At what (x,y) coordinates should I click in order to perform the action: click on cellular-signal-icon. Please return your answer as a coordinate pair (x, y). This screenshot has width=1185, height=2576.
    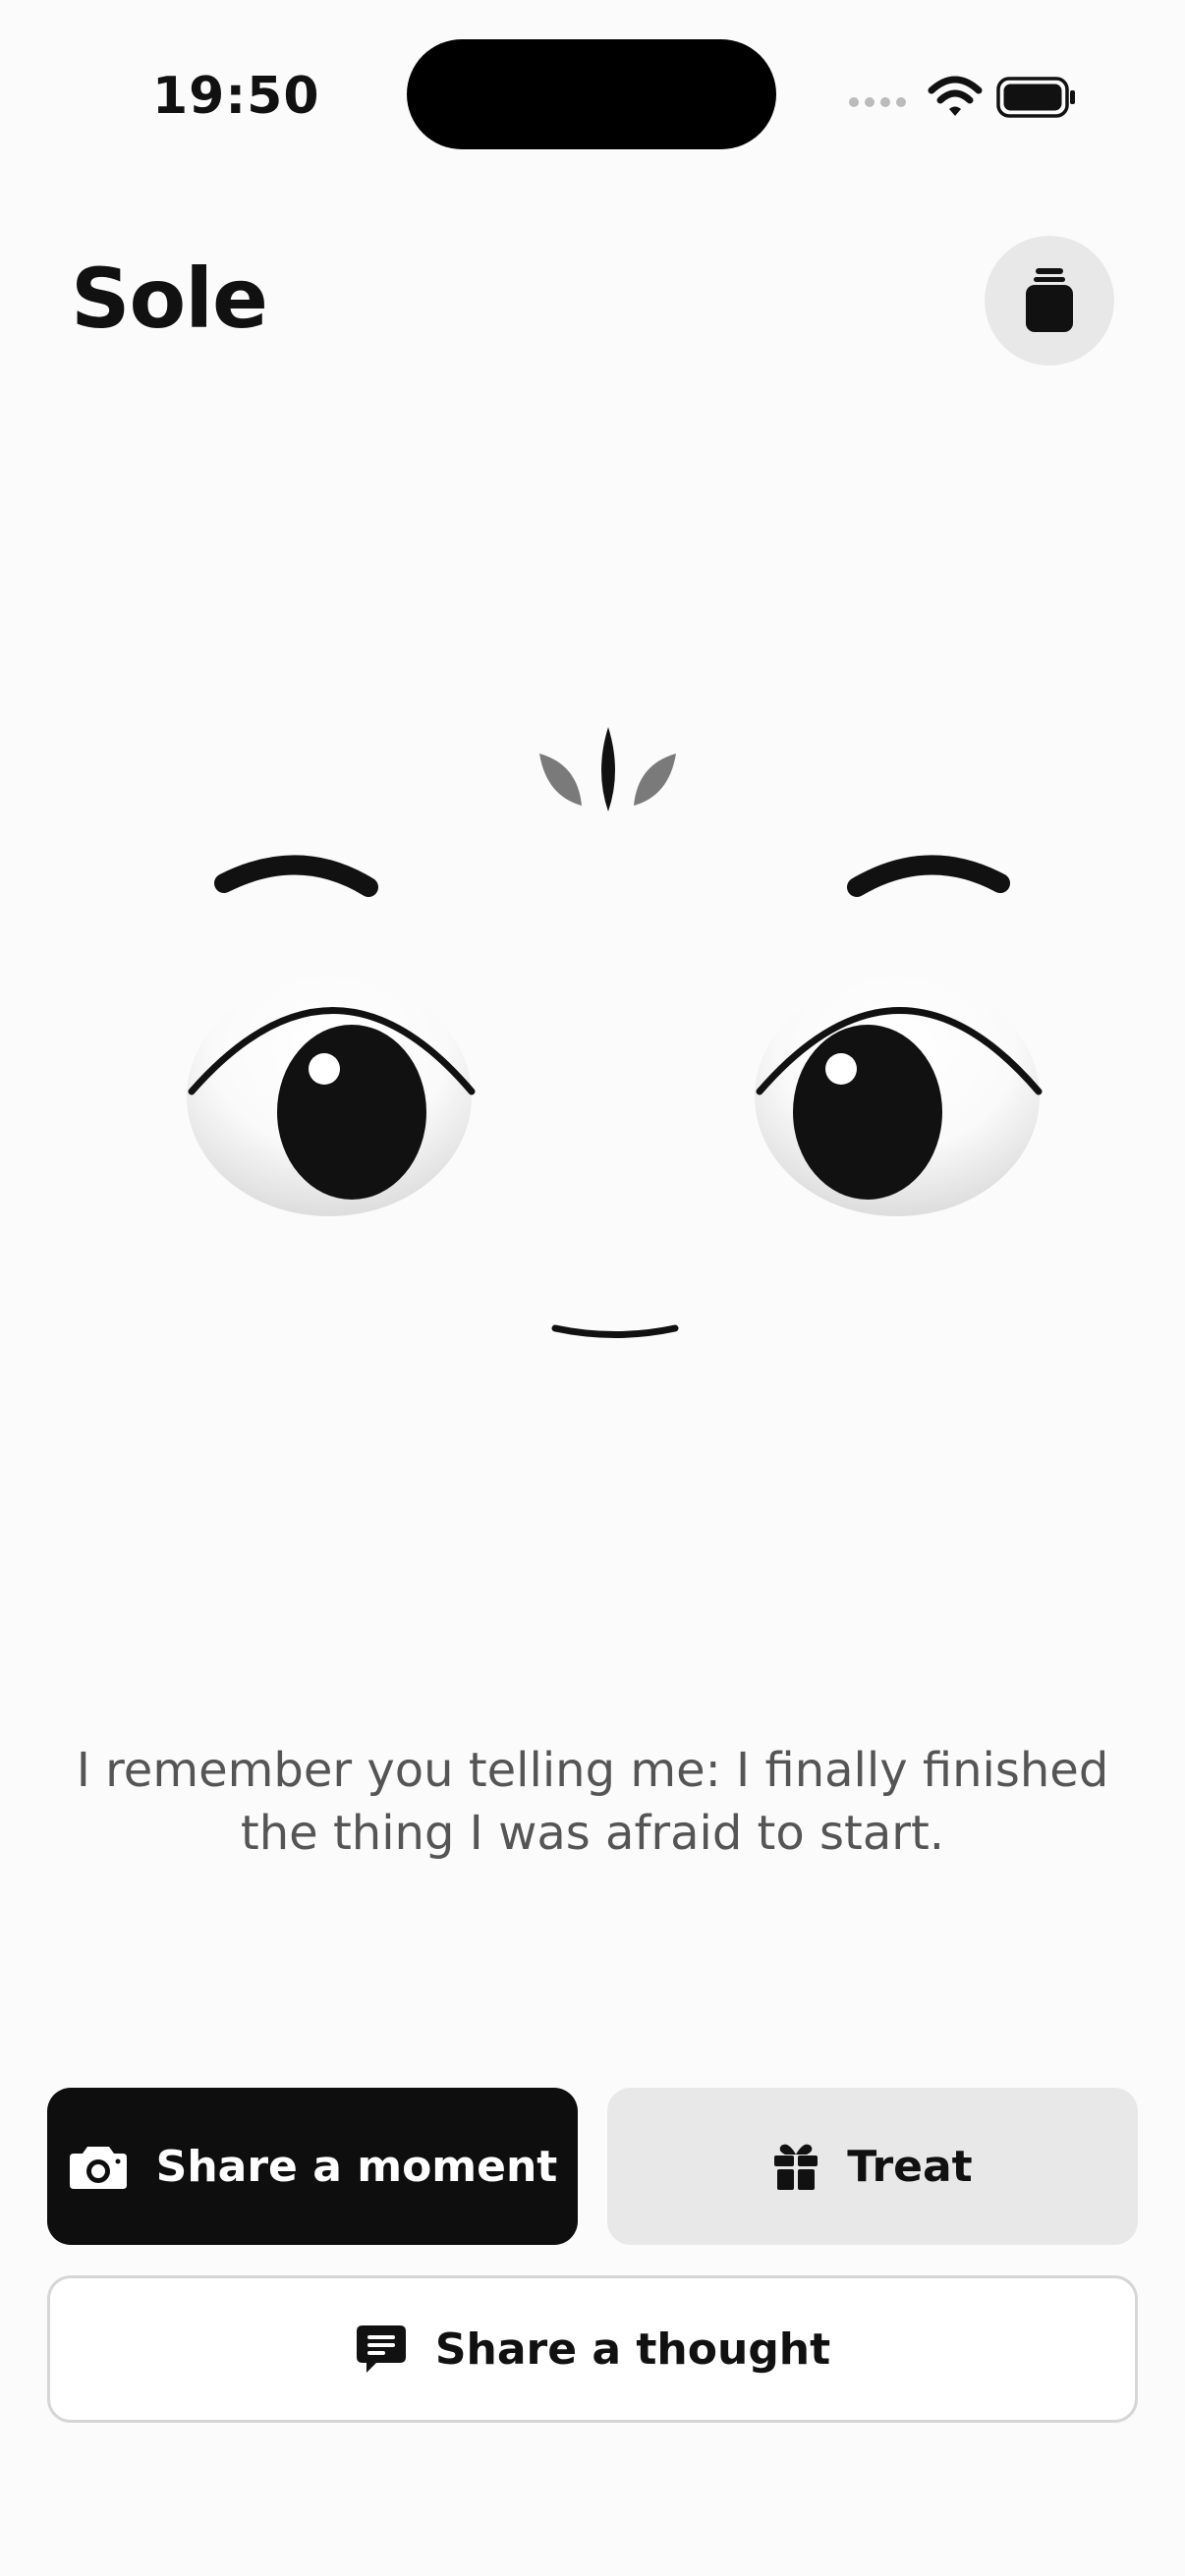
    Looking at the image, I should click on (878, 102).